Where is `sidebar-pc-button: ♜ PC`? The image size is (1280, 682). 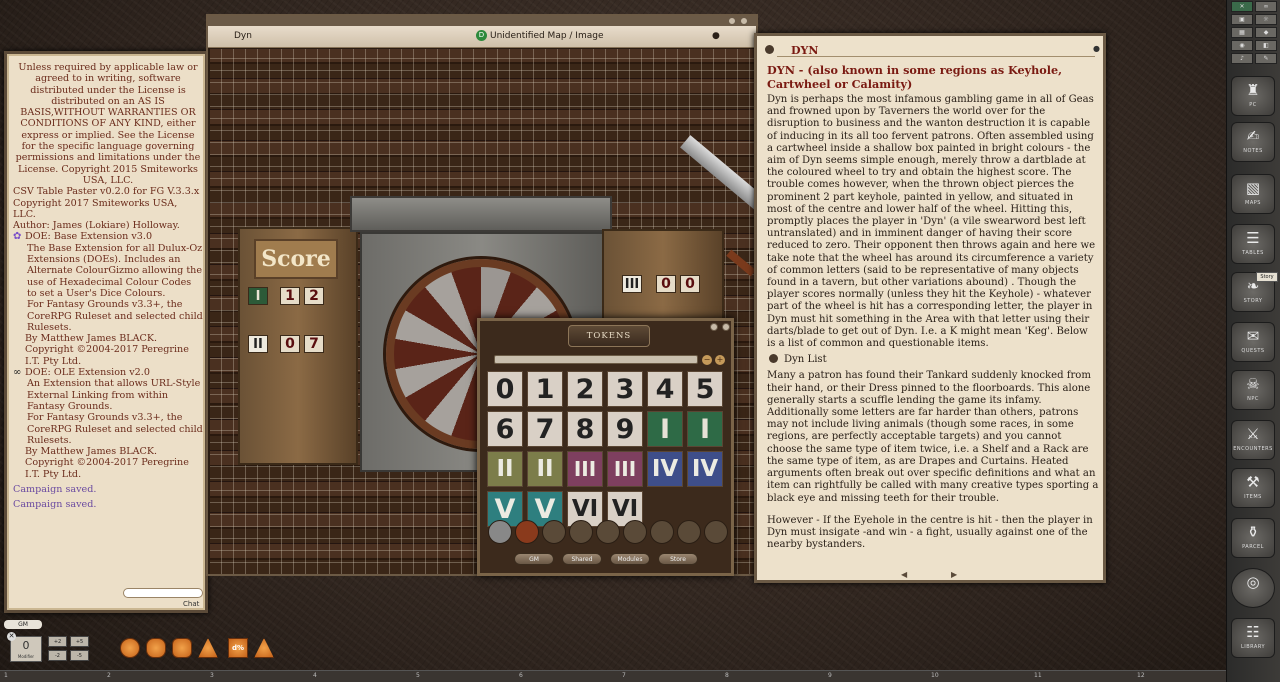
sidebar-pc-button: ♜ PC is located at coordinates (1253, 96).